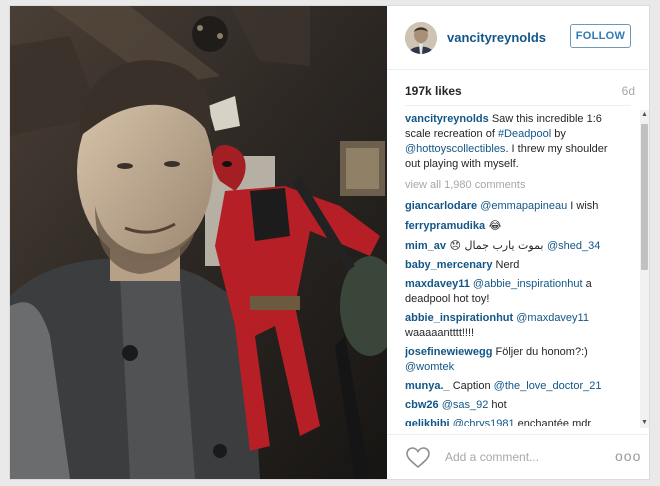 The image size is (660, 486). Describe the element at coordinates (484, 422) in the screenshot. I see `comment-mention: @chrys1981` at that location.